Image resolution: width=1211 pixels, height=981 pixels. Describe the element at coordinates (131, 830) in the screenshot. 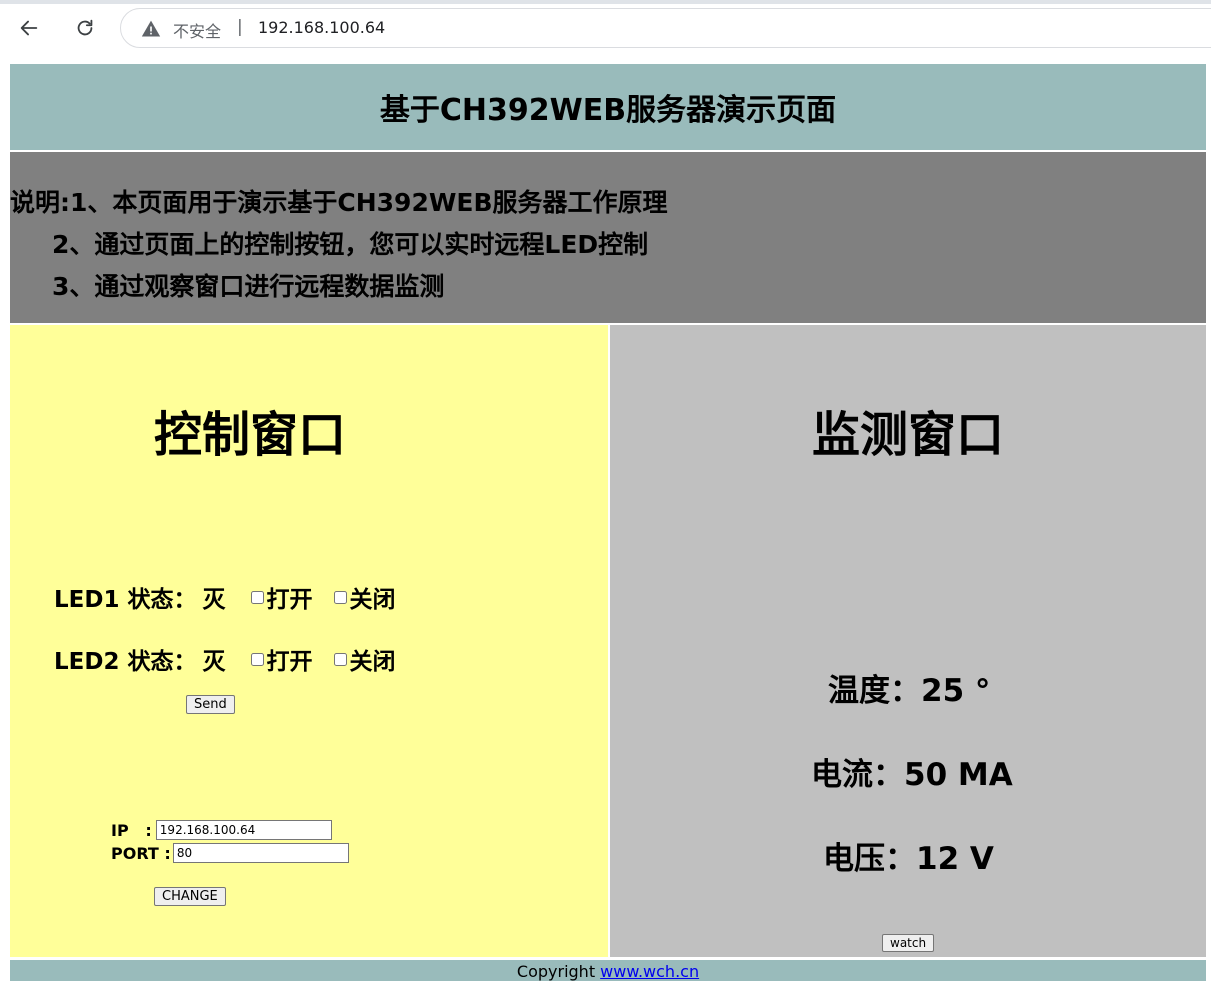

I see `ip-label: IP :` at that location.